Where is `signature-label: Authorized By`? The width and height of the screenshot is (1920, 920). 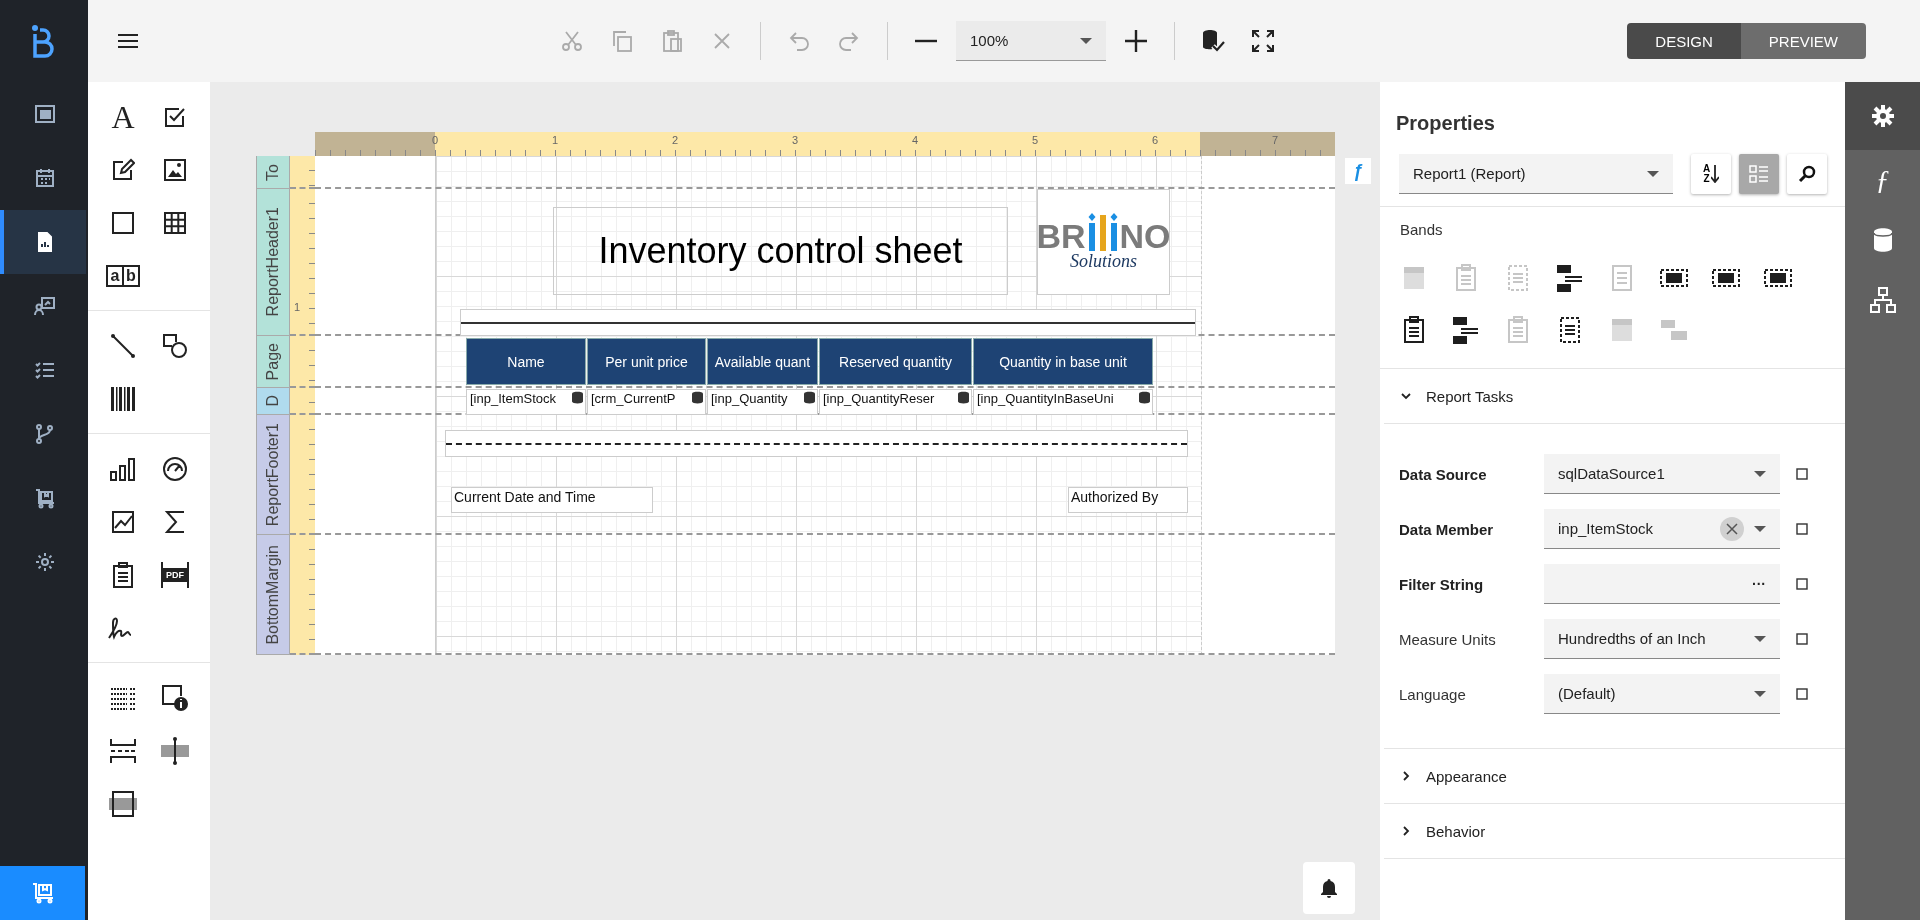
signature-label: Authorized By is located at coordinates (1128, 500).